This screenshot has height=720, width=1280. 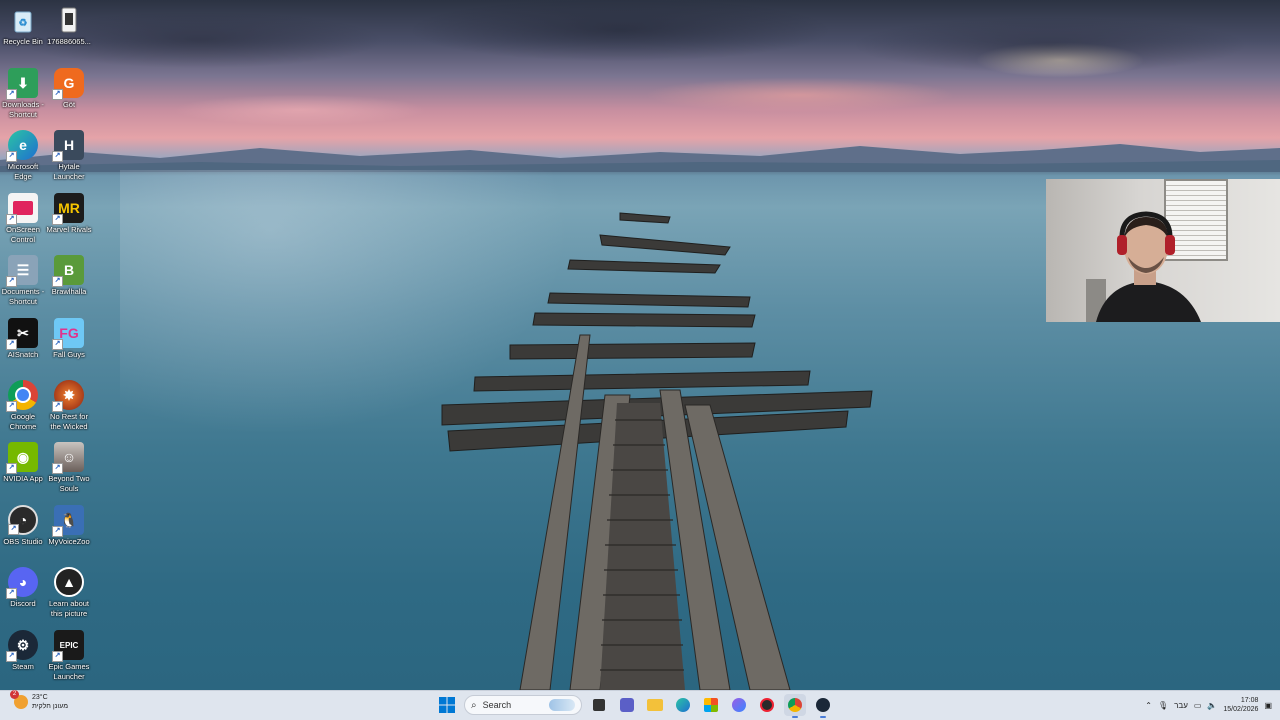 I want to click on steam-taskbar-button, so click(x=823, y=706).